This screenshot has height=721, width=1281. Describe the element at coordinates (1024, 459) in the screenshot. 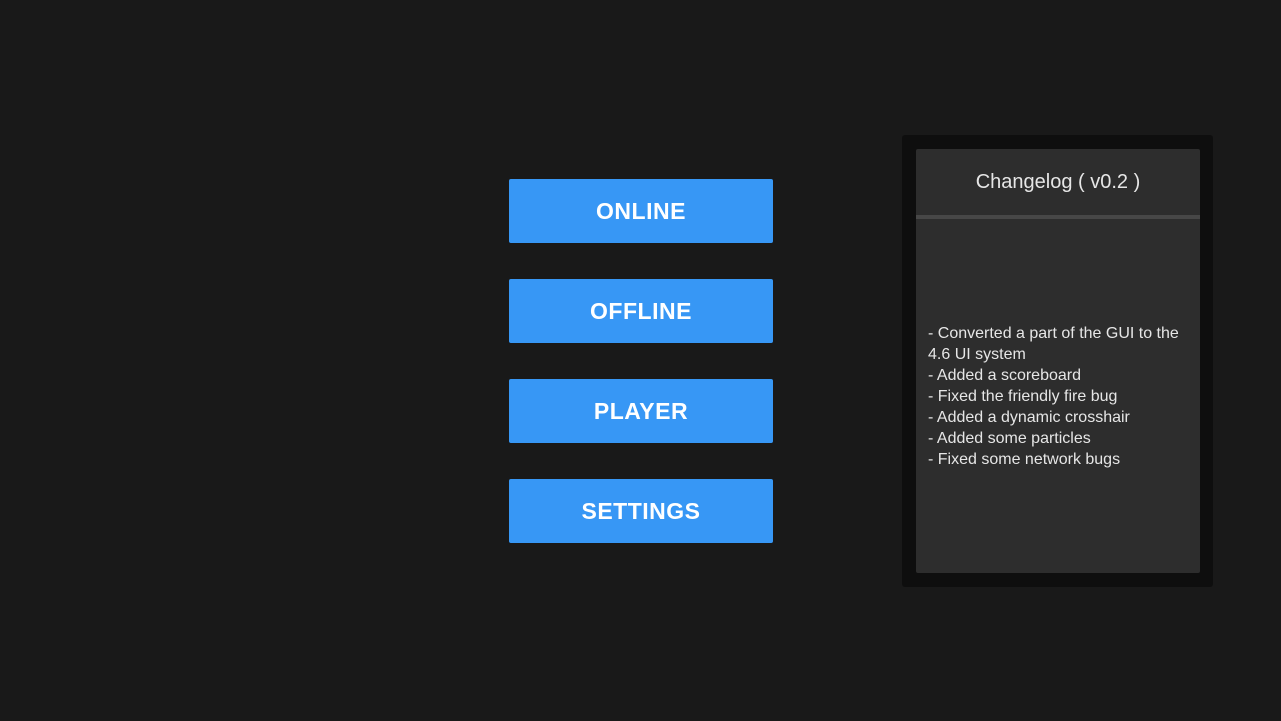

I see `changelog-entry: - Fixed some network bugs` at that location.